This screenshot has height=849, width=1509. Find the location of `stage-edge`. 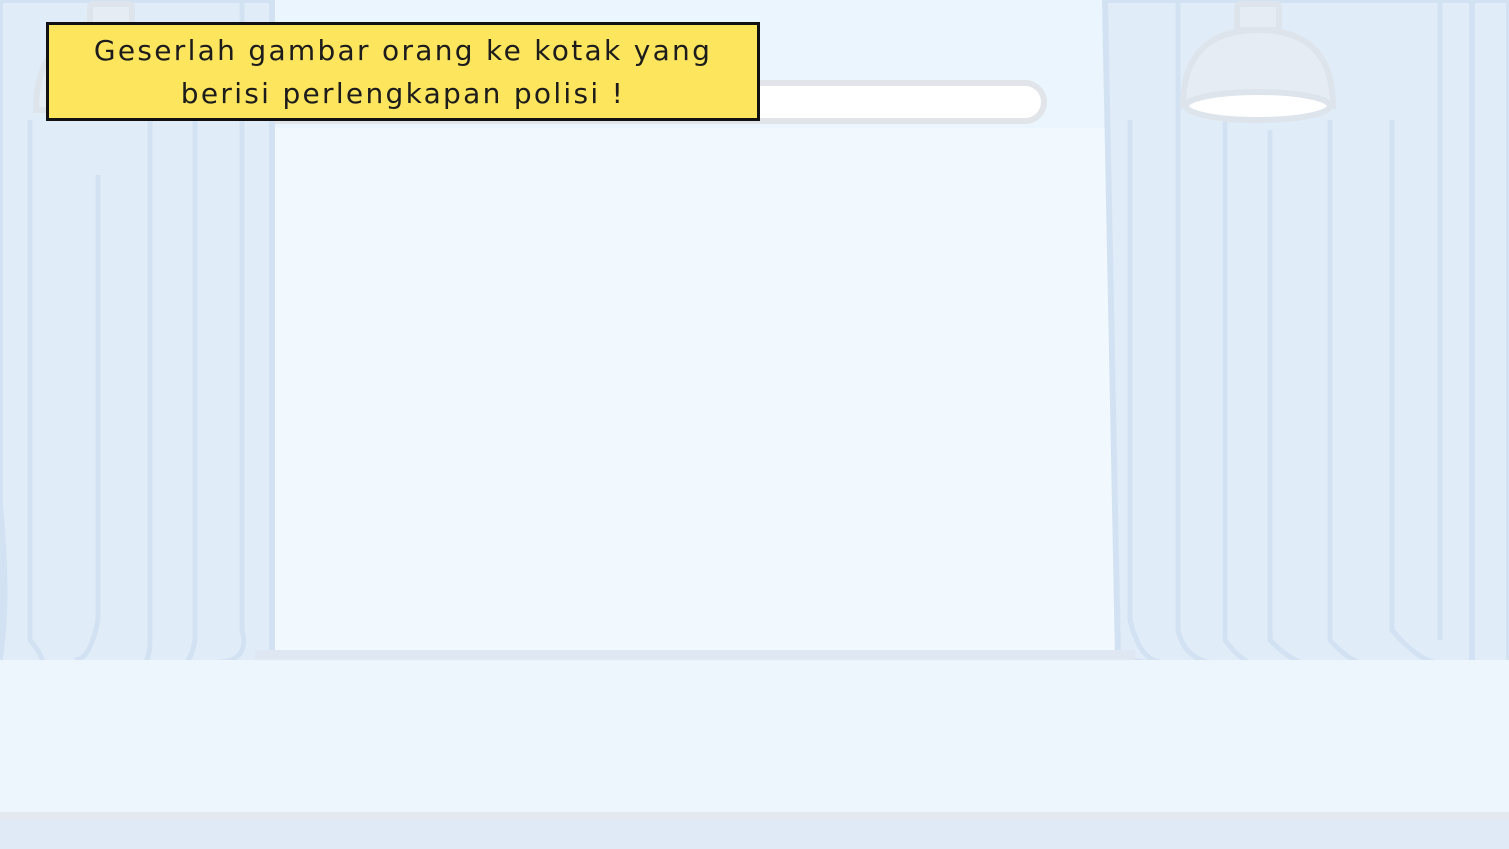

stage-edge is located at coordinates (695, 655).